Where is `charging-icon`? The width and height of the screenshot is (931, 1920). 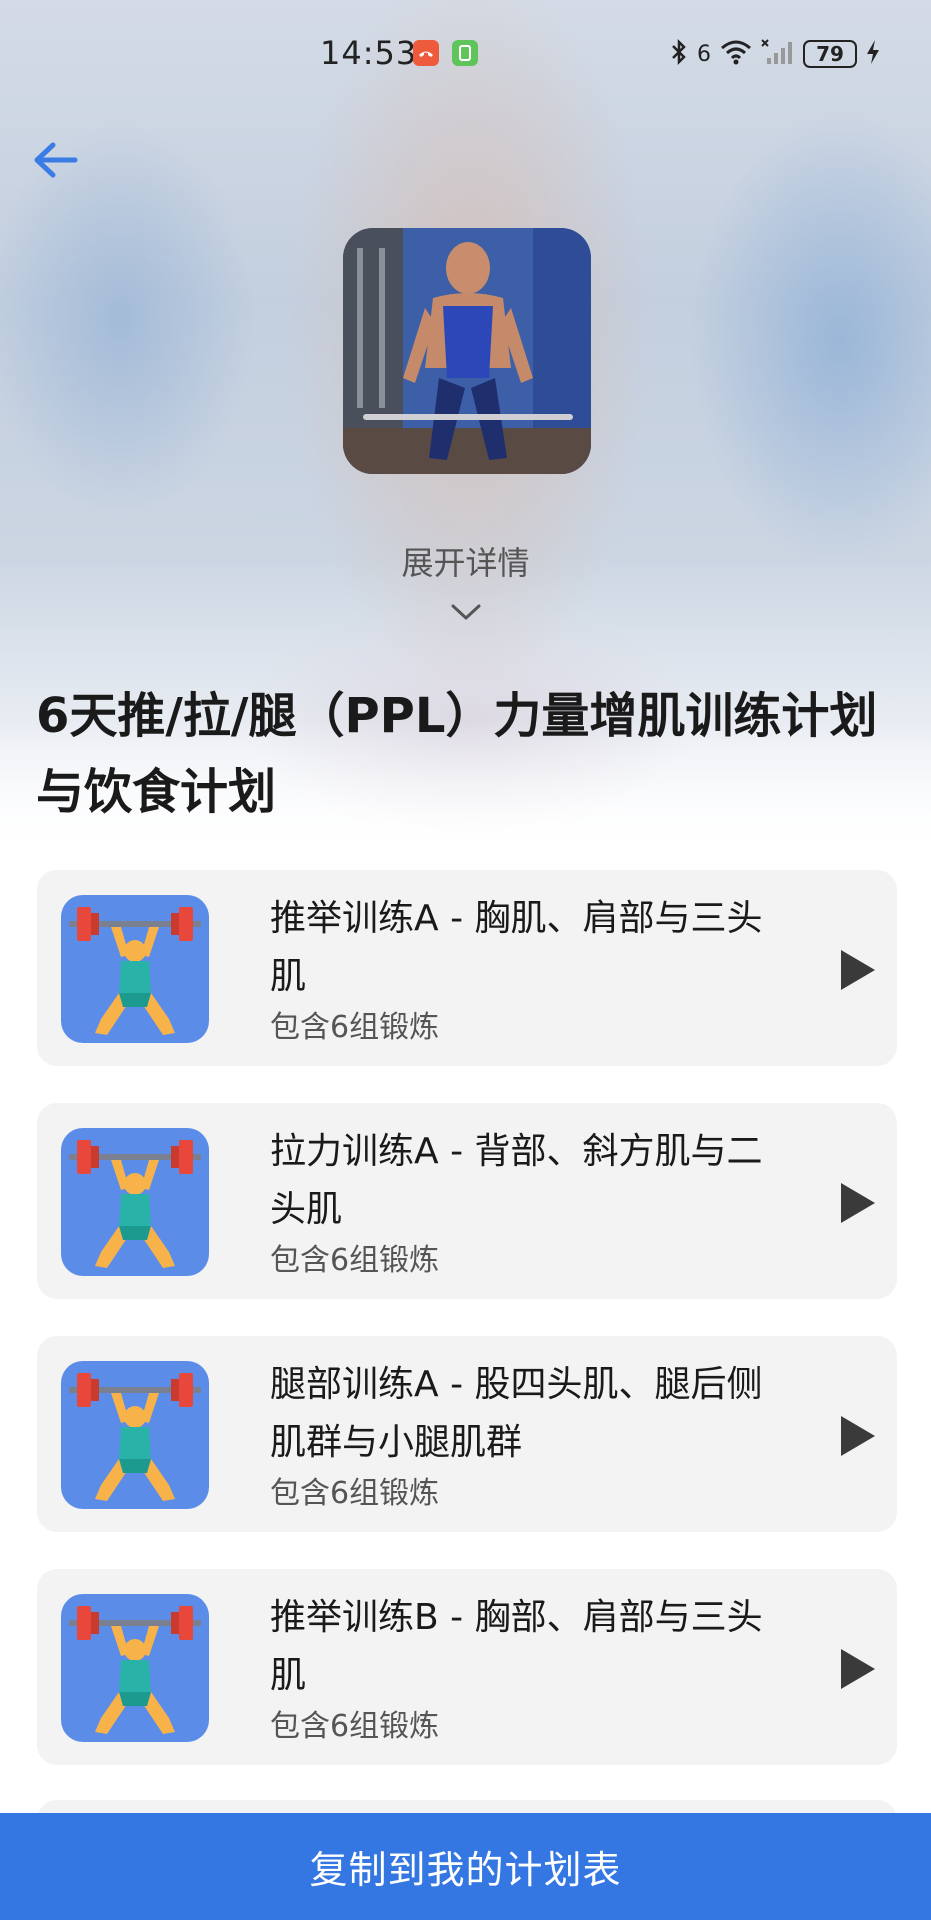 charging-icon is located at coordinates (873, 54).